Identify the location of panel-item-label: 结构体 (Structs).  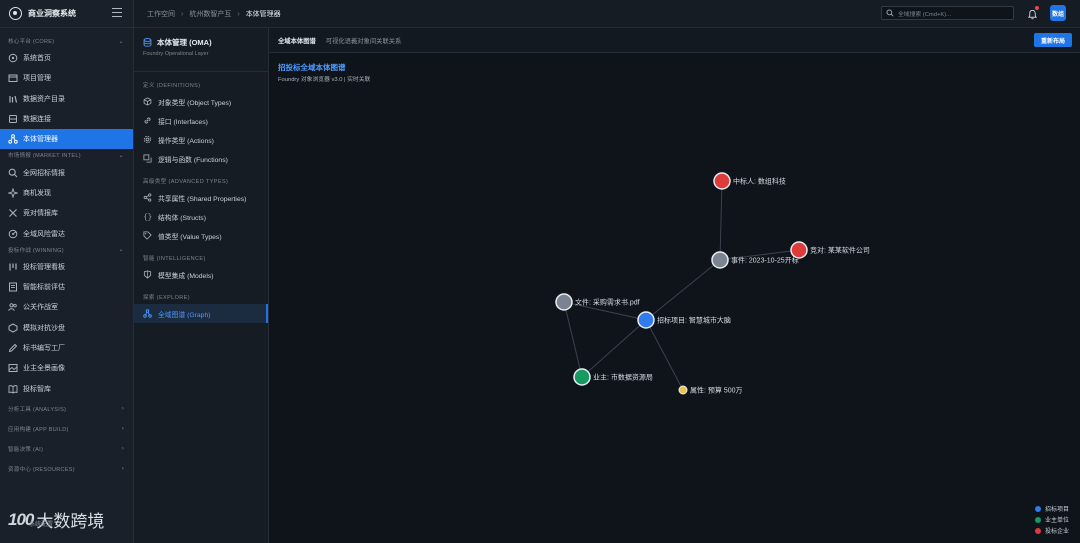
(182, 218).